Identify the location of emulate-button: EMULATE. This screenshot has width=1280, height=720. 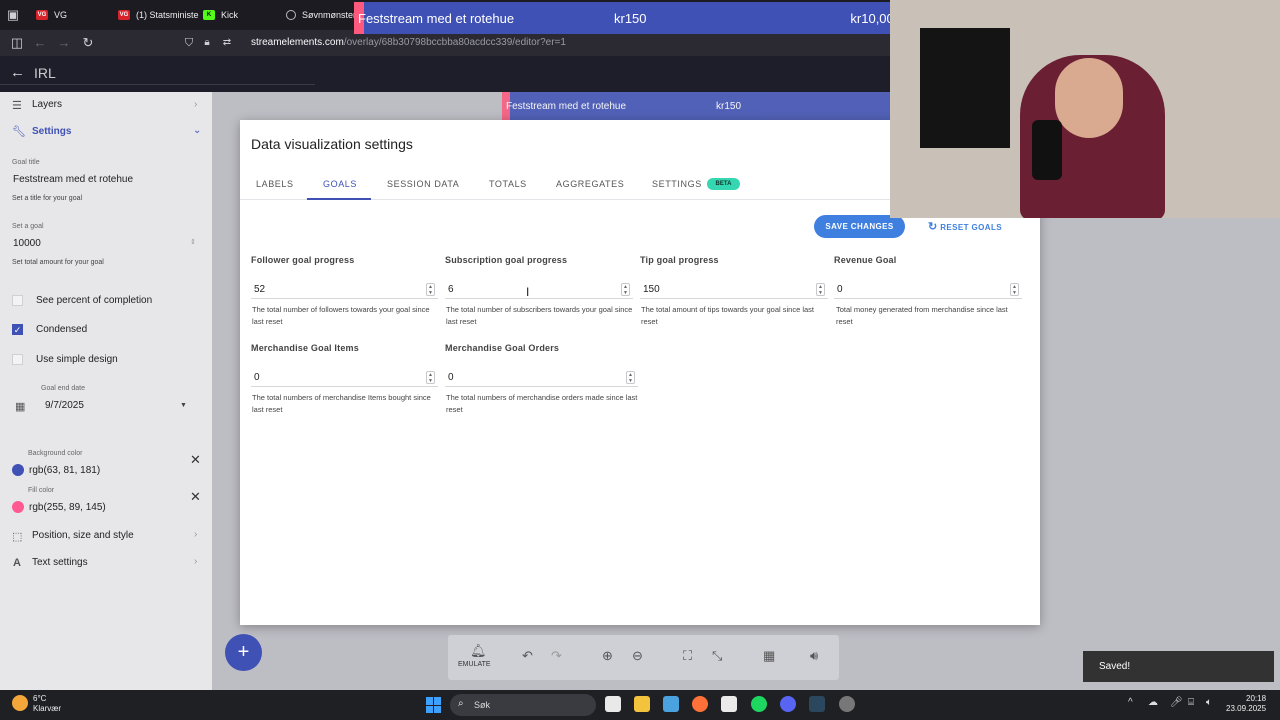
(474, 664).